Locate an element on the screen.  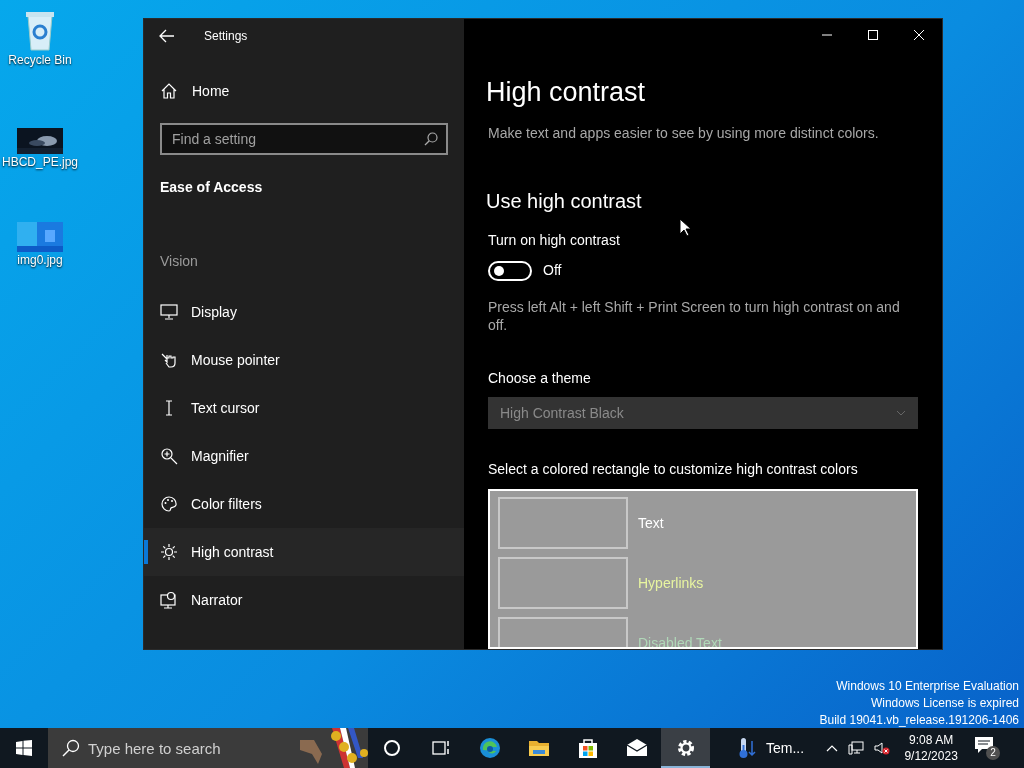
nav-item: Text cursor is located at coordinates (304, 408).